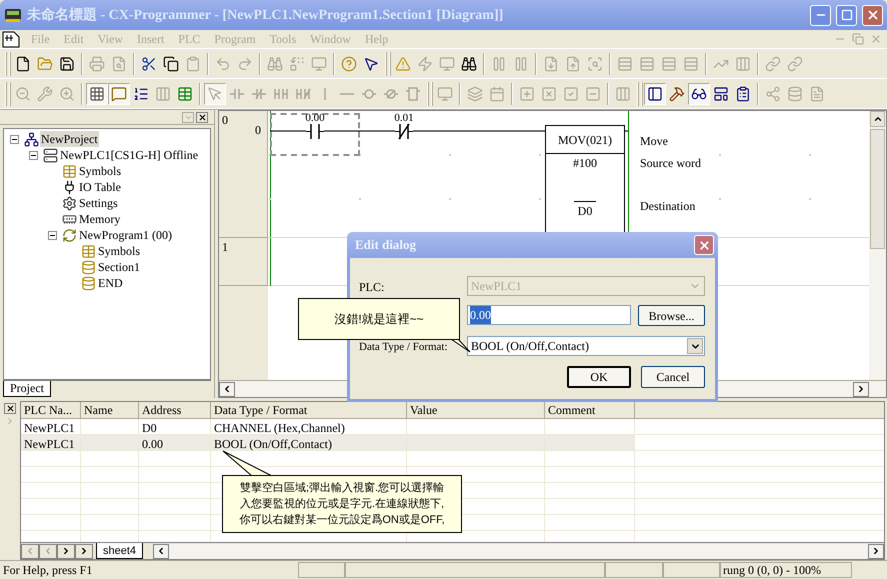  Describe the element at coordinates (265, 15) in the screenshot. I see `window-title: 未命名標題 - CX-Programmer - [NewPLC1.NewProgram1.Section1 [Diagram]]` at that location.